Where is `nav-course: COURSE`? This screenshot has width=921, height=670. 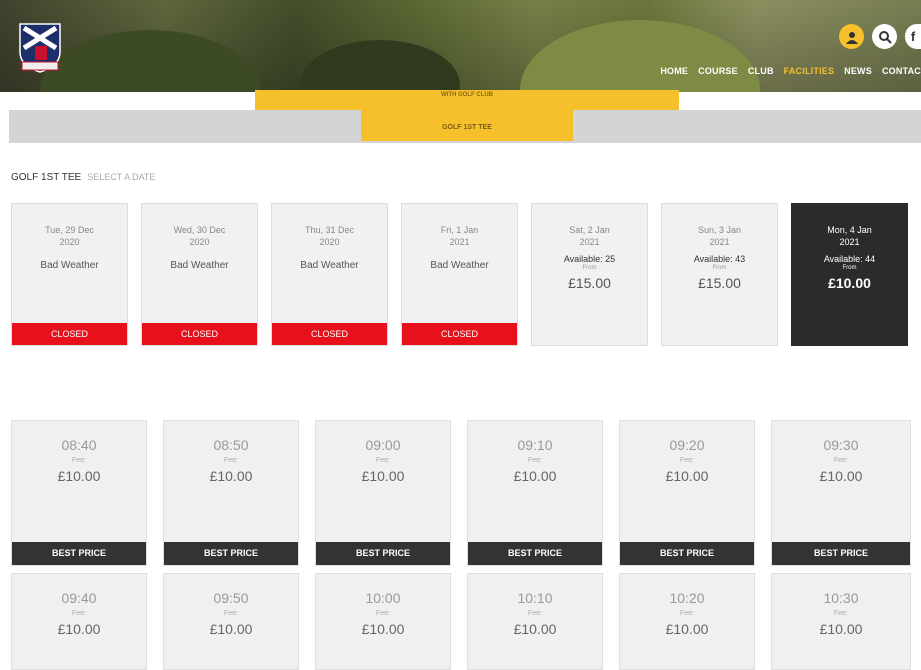
nav-course: COURSE is located at coordinates (718, 71).